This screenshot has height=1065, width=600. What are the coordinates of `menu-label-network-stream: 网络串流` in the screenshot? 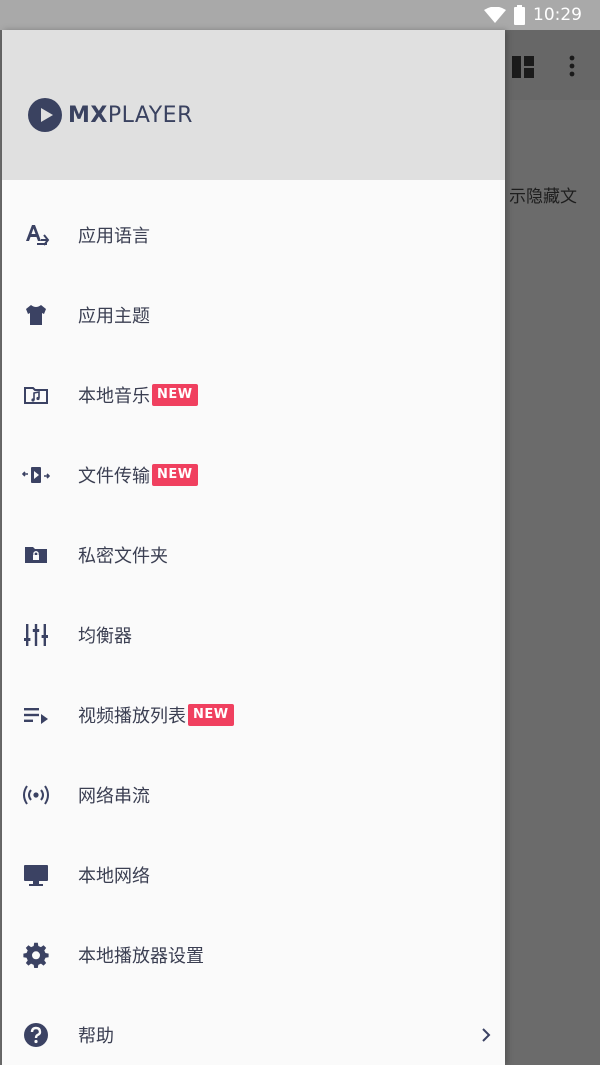 It's located at (114, 796).